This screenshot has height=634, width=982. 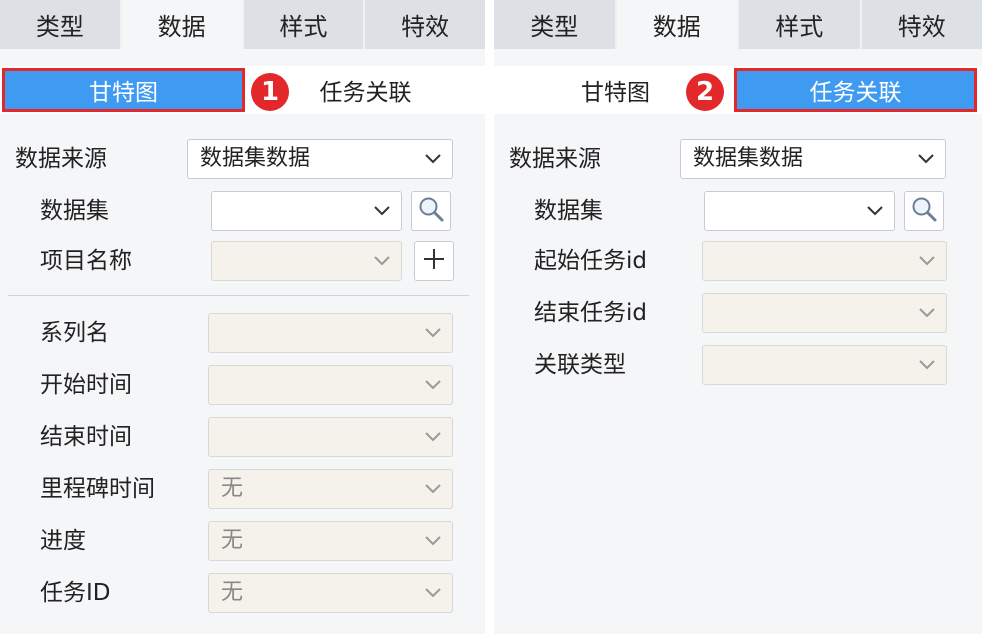 What do you see at coordinates (86, 437) in the screenshot?
I see `end-time-label: 结束时间` at bounding box center [86, 437].